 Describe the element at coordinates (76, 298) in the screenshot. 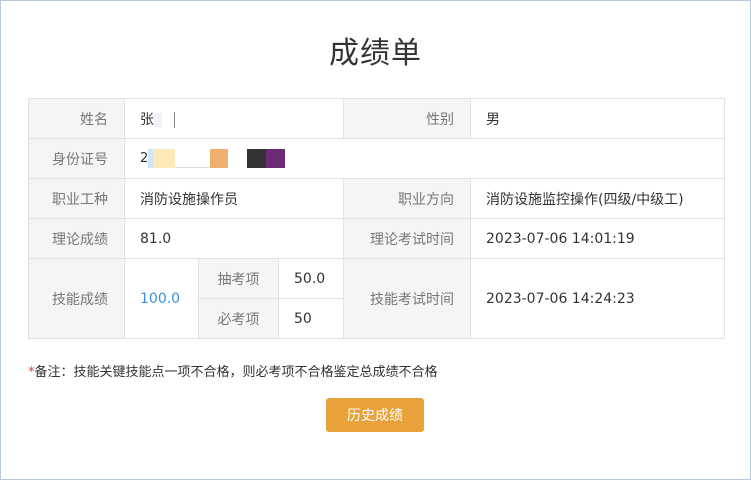

I see `skill-score-label: 技能成绩` at that location.